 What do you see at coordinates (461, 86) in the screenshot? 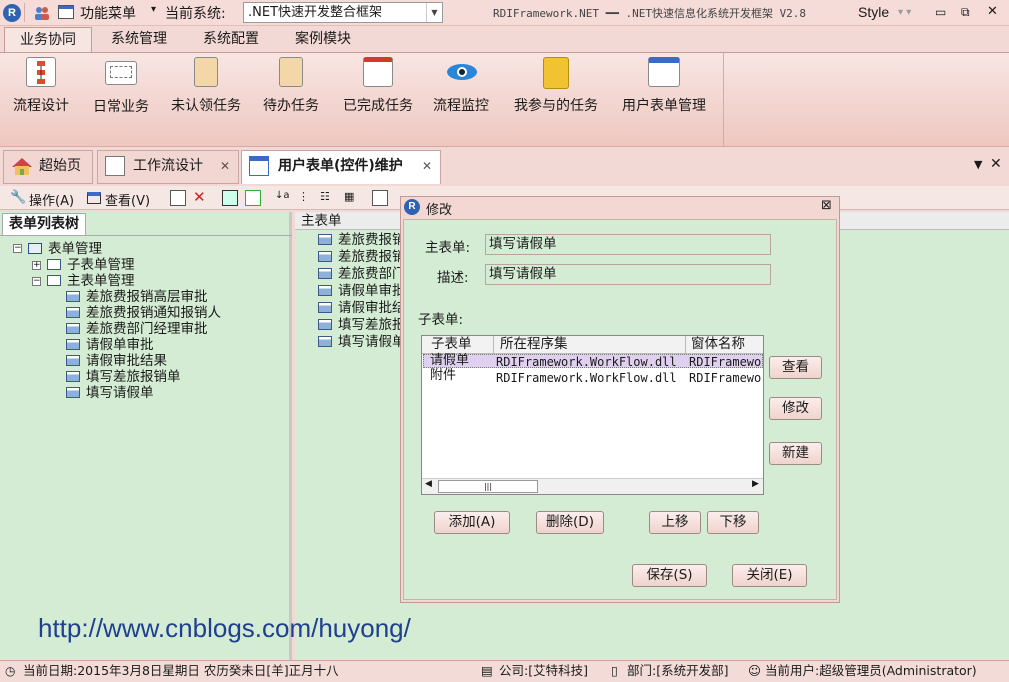
I see `ribbon-btn-monitor: 流程监控` at bounding box center [461, 86].